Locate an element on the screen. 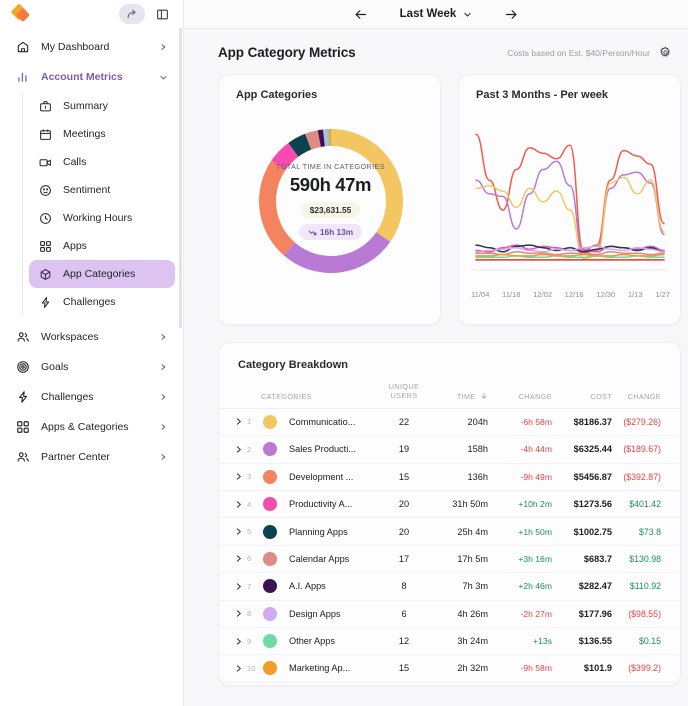 This screenshot has width=688, height=706. sidebar-item-working-hours: Working Hours is located at coordinates (102, 218).